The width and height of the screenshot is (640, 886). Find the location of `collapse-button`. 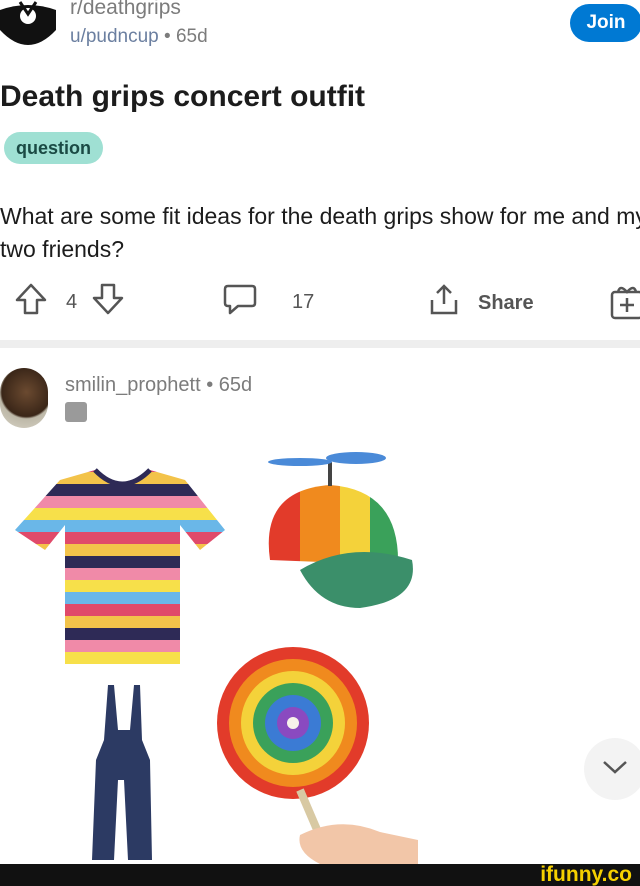

collapse-button is located at coordinates (612, 769).